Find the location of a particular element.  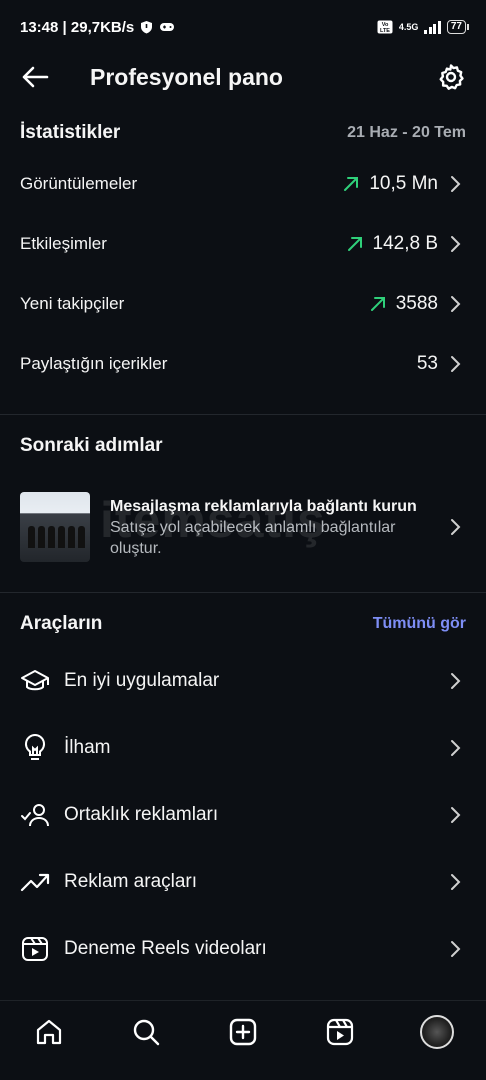

stat-label: Paylaştığın içerikler is located at coordinates (94, 363).